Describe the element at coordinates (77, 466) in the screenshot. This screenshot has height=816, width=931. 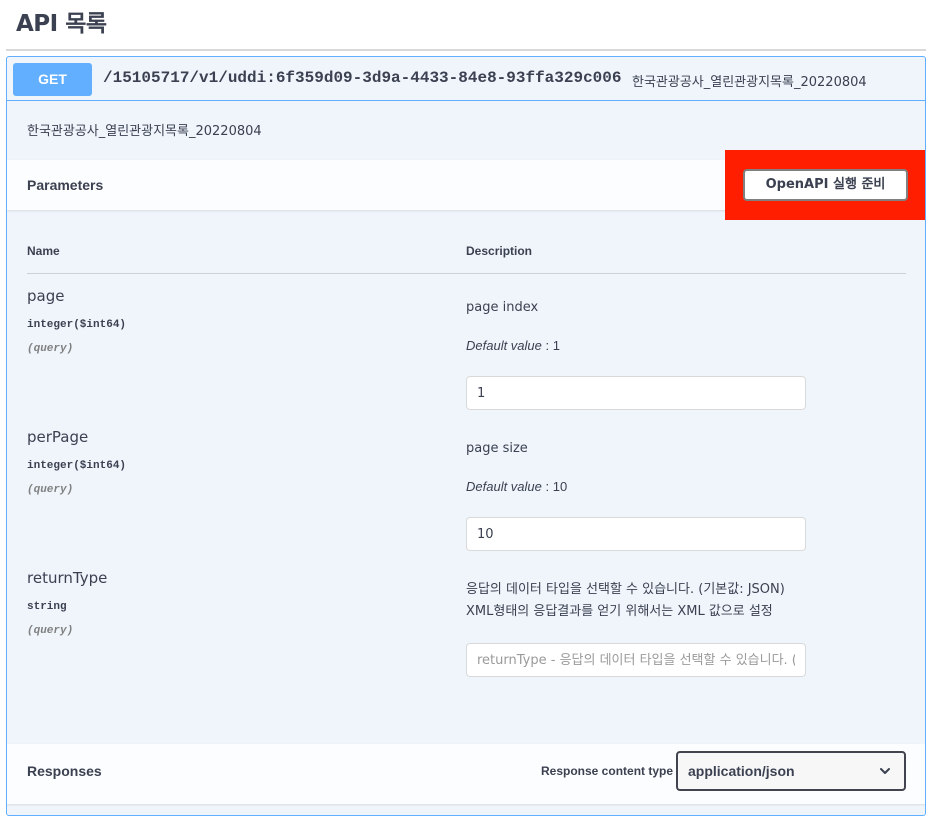
I see `param-type-perpage: integer($int64)` at that location.